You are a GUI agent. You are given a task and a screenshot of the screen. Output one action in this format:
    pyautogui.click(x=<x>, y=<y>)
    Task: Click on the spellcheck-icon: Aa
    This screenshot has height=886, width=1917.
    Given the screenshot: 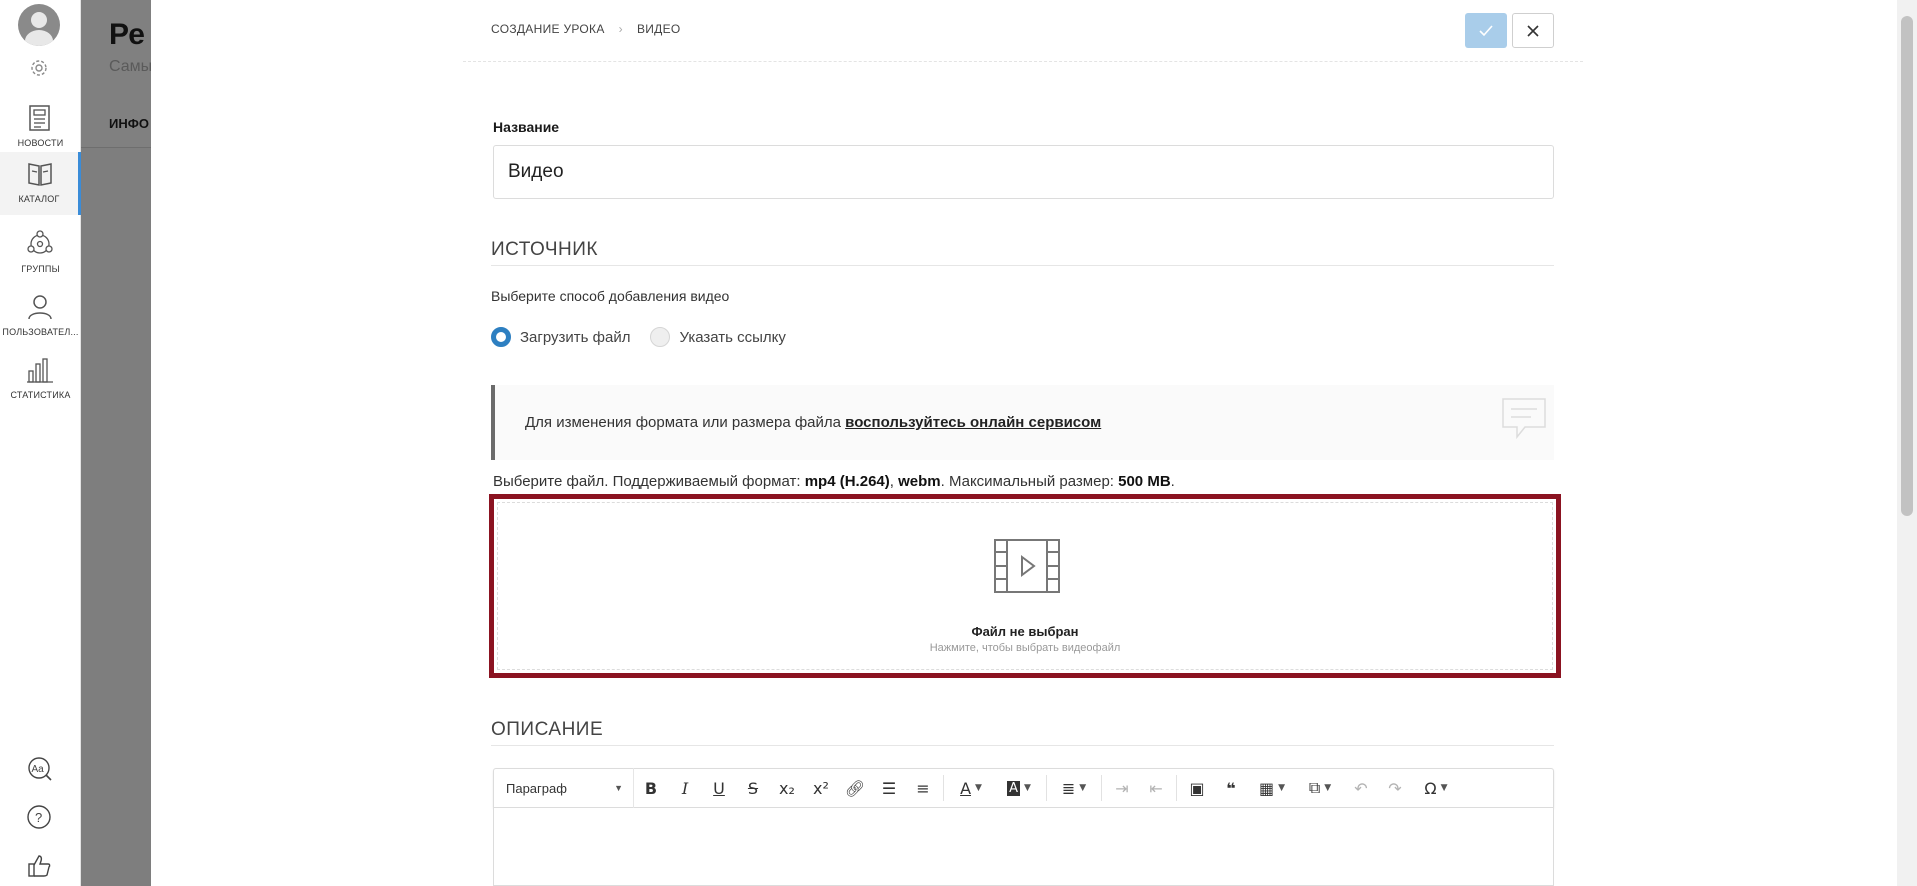 What is the action you would take?
    pyautogui.click(x=39, y=768)
    